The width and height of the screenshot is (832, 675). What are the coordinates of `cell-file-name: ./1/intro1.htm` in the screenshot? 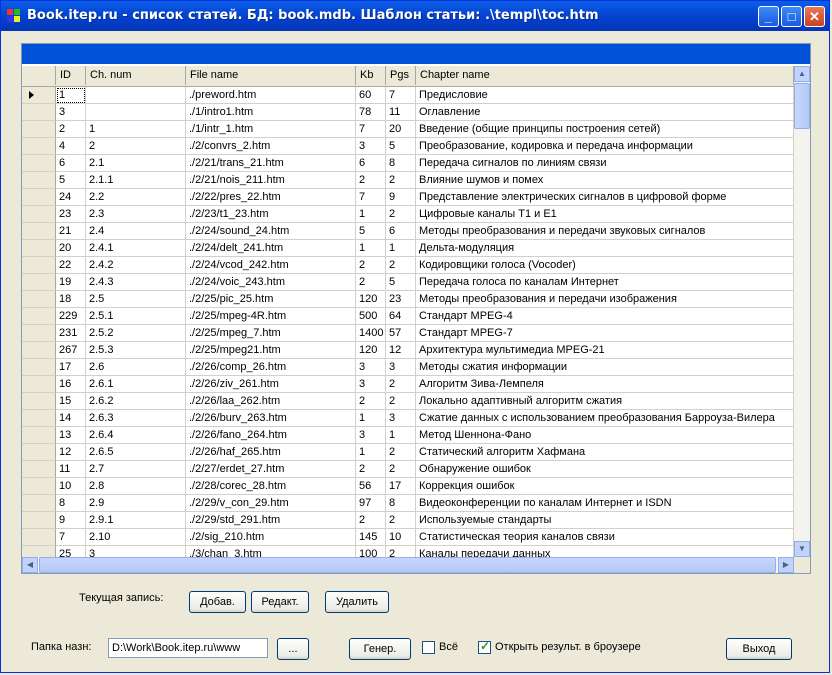 It's located at (271, 112).